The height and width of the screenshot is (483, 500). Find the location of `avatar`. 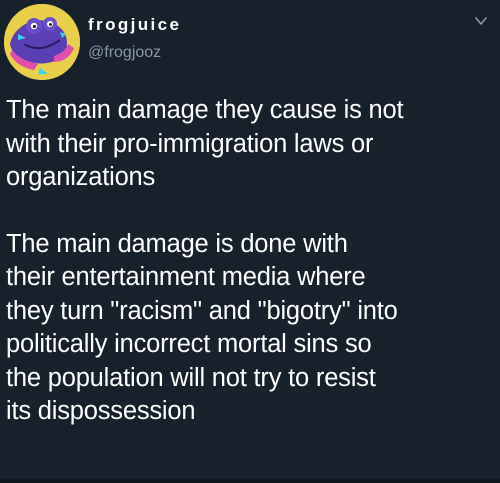

avatar is located at coordinates (42, 42).